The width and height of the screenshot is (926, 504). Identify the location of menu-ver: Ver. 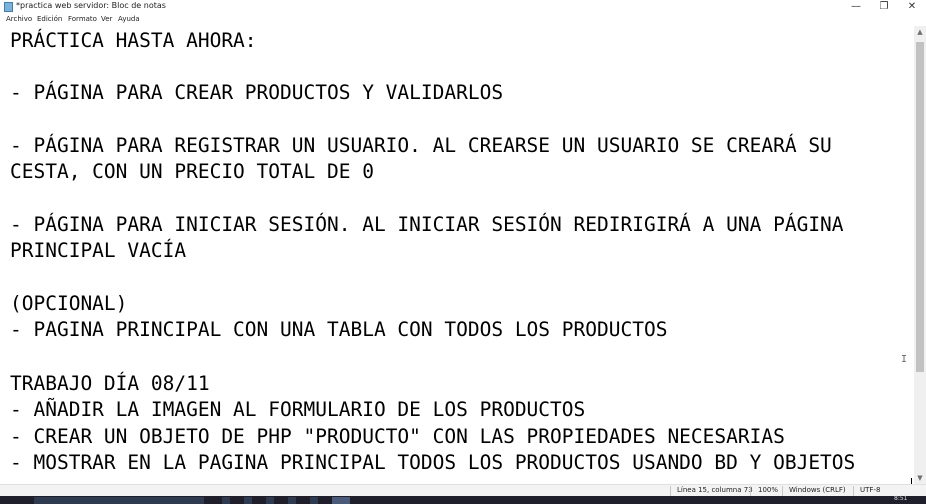
(106, 19).